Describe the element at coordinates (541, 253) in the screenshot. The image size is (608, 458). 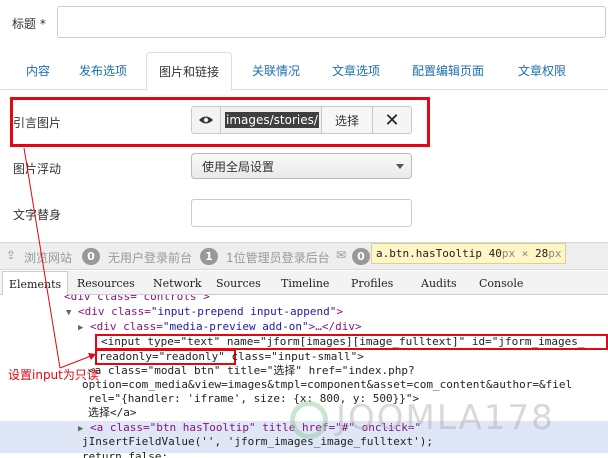
I see `tooltip-height: 28` at that location.